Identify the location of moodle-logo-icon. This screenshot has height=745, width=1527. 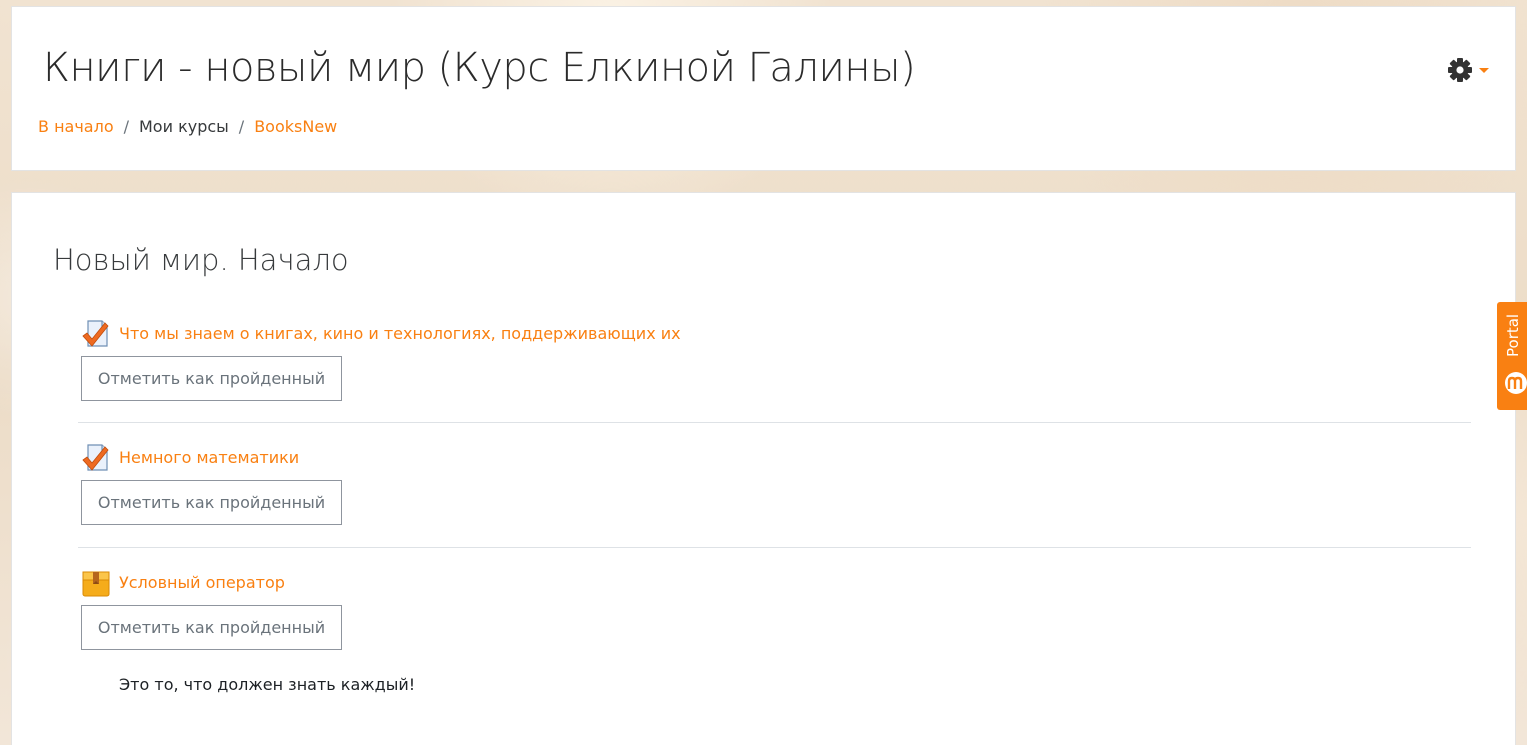
(1516, 383).